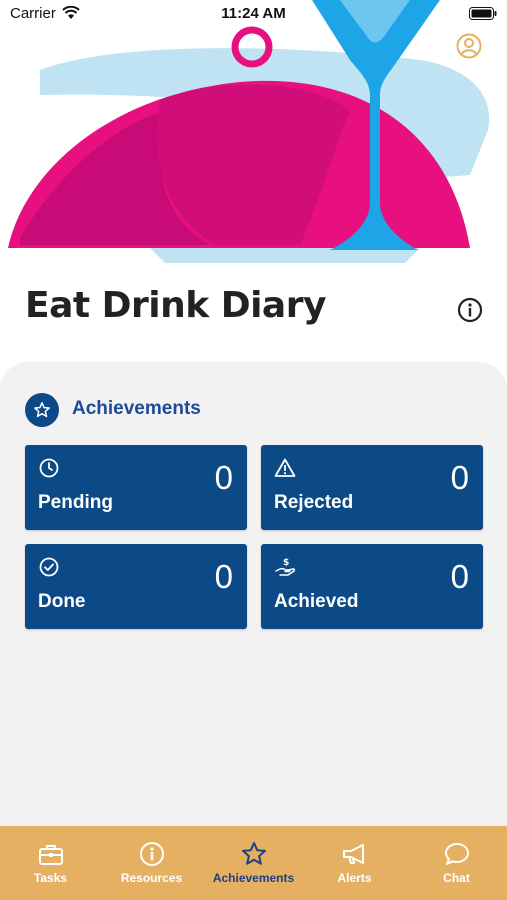 The width and height of the screenshot is (507, 900). Describe the element at coordinates (456, 878) in the screenshot. I see `tab-label: Chat` at that location.